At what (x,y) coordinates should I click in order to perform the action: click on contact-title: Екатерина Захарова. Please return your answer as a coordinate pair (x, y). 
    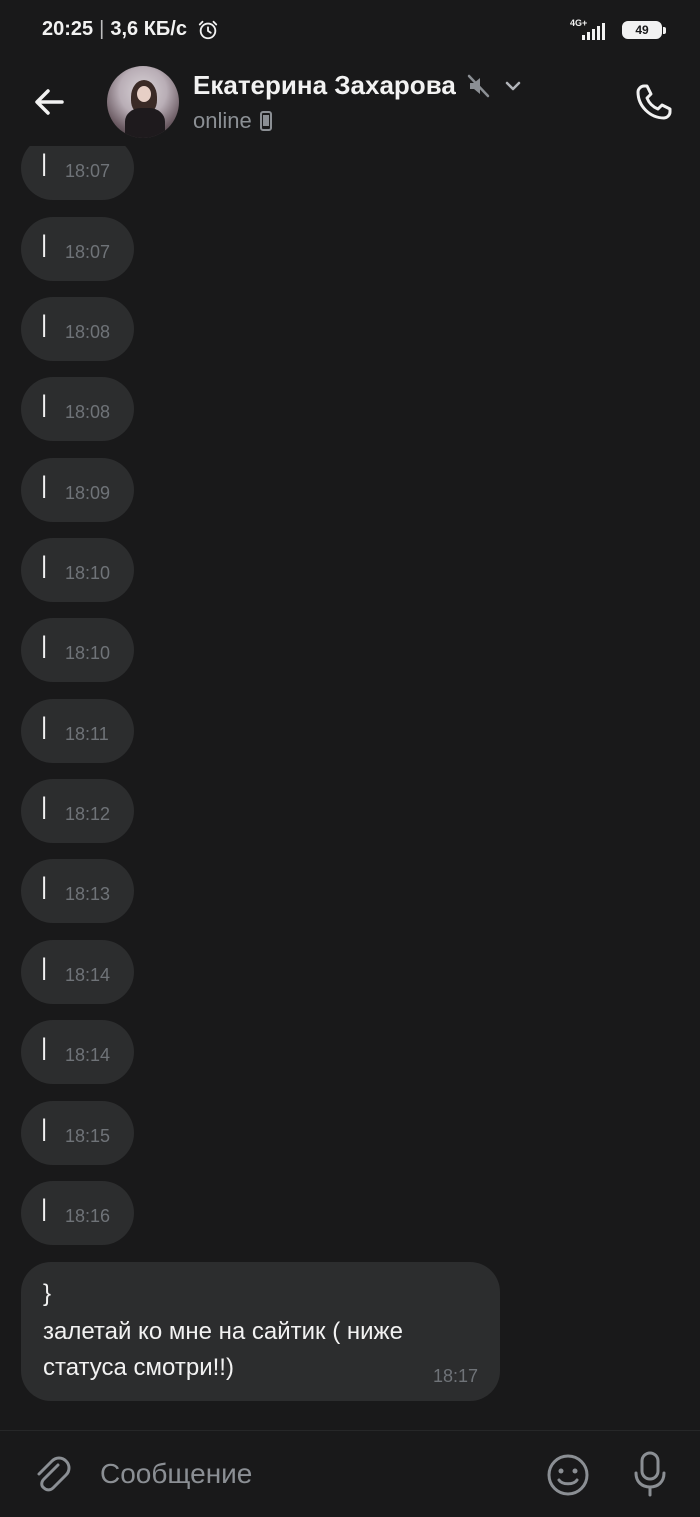
    Looking at the image, I should click on (358, 85).